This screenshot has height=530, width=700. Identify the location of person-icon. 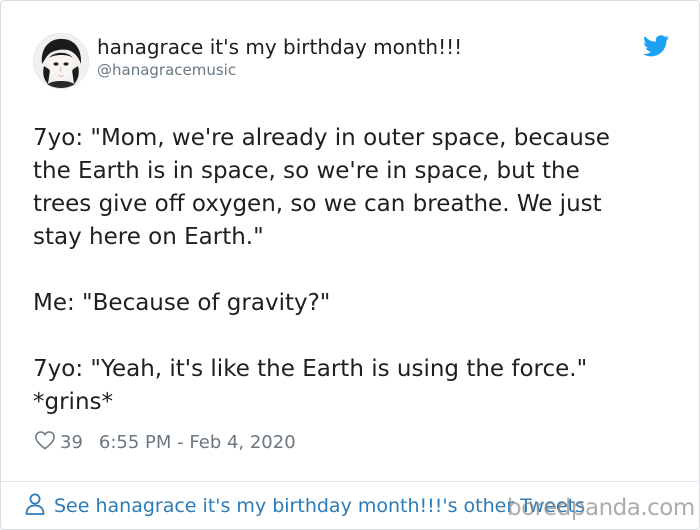
(39, 506).